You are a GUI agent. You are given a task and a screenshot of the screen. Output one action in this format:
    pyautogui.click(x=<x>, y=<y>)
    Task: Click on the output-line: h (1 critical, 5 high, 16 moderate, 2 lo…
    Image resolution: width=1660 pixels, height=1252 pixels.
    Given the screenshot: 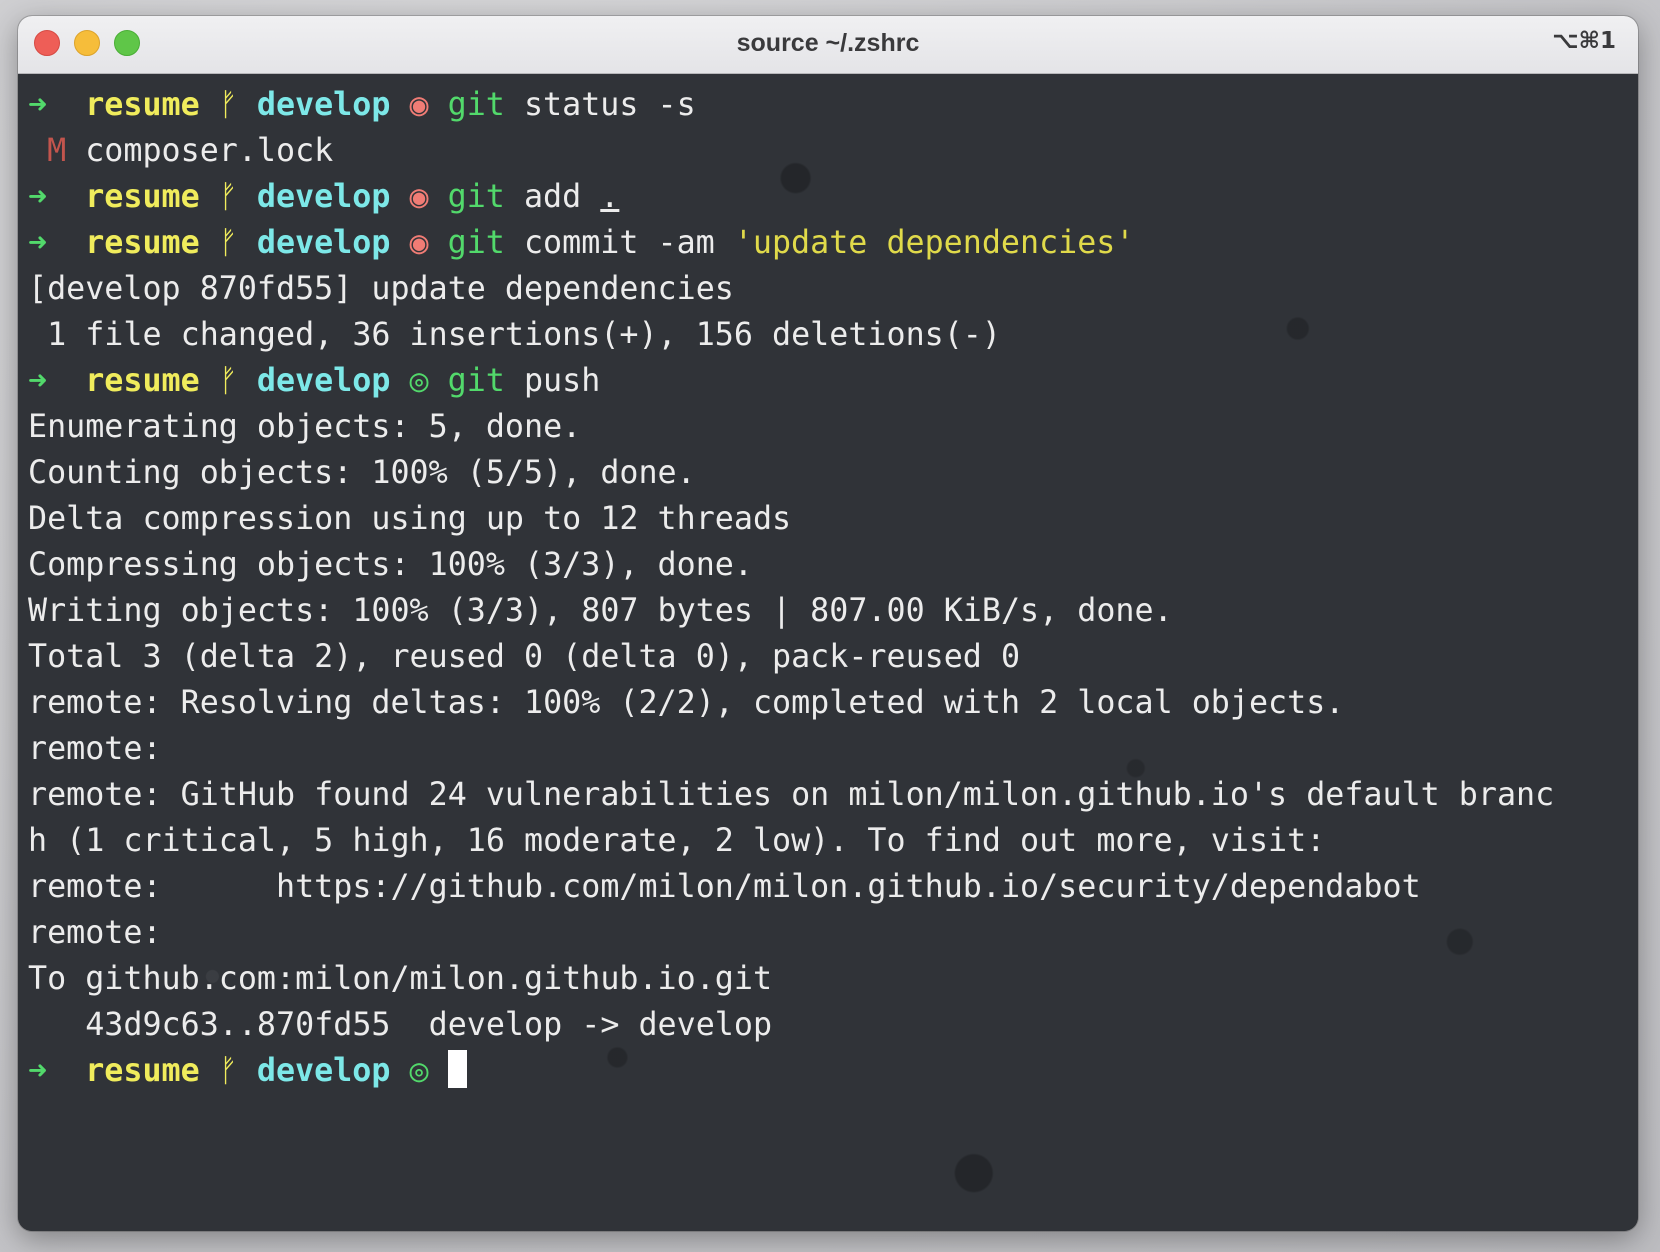 What is the action you would take?
    pyautogui.click(x=677, y=841)
    